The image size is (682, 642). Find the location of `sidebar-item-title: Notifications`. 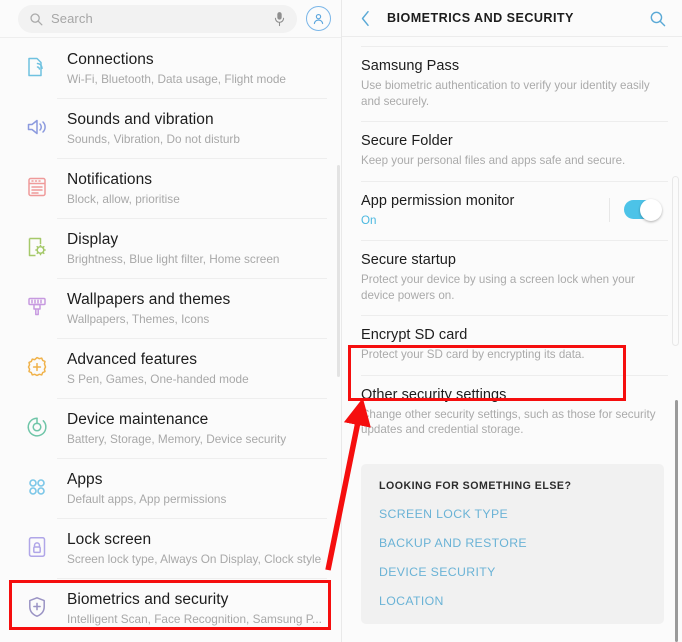

sidebar-item-title: Notifications is located at coordinates (110, 179).